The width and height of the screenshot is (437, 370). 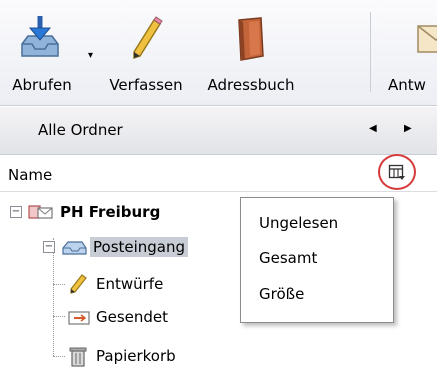 What do you see at coordinates (110, 212) in the screenshot?
I see `account-name: PH Freiburg` at bounding box center [110, 212].